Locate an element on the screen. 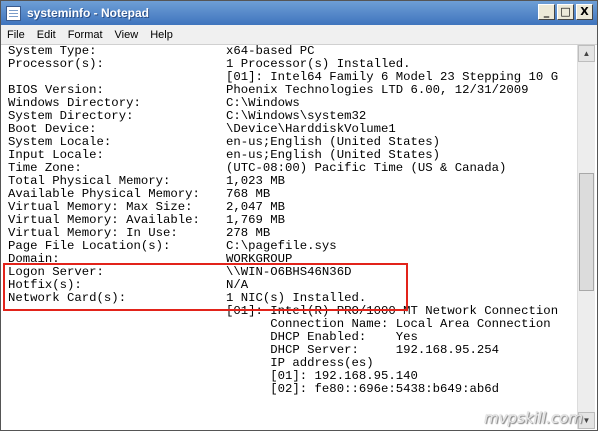 Image resolution: width=598 pixels, height=431 pixels. text-line: Page File Location(s): C:\pagefile.sys is located at coordinates (292, 246).